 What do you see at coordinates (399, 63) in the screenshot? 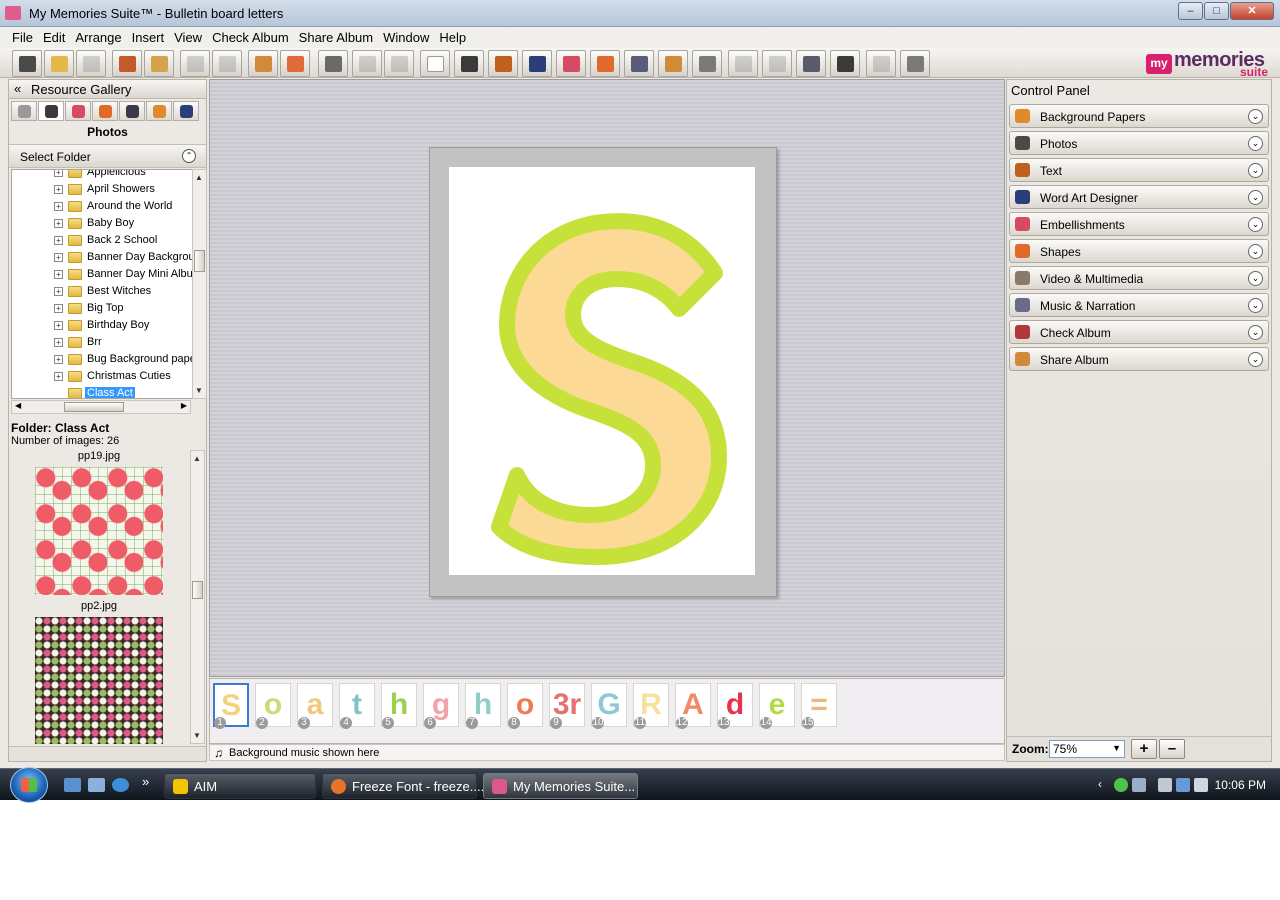
I see `redo-button` at bounding box center [399, 63].